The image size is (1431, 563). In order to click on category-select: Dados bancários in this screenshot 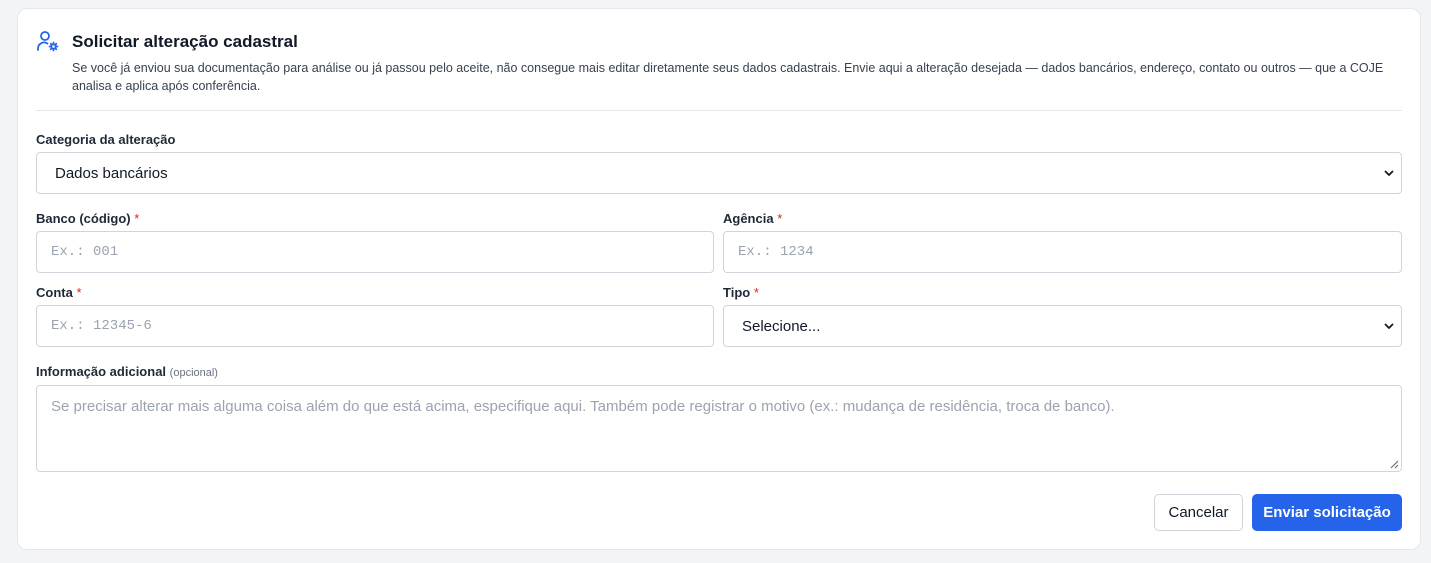, I will do `click(719, 173)`.